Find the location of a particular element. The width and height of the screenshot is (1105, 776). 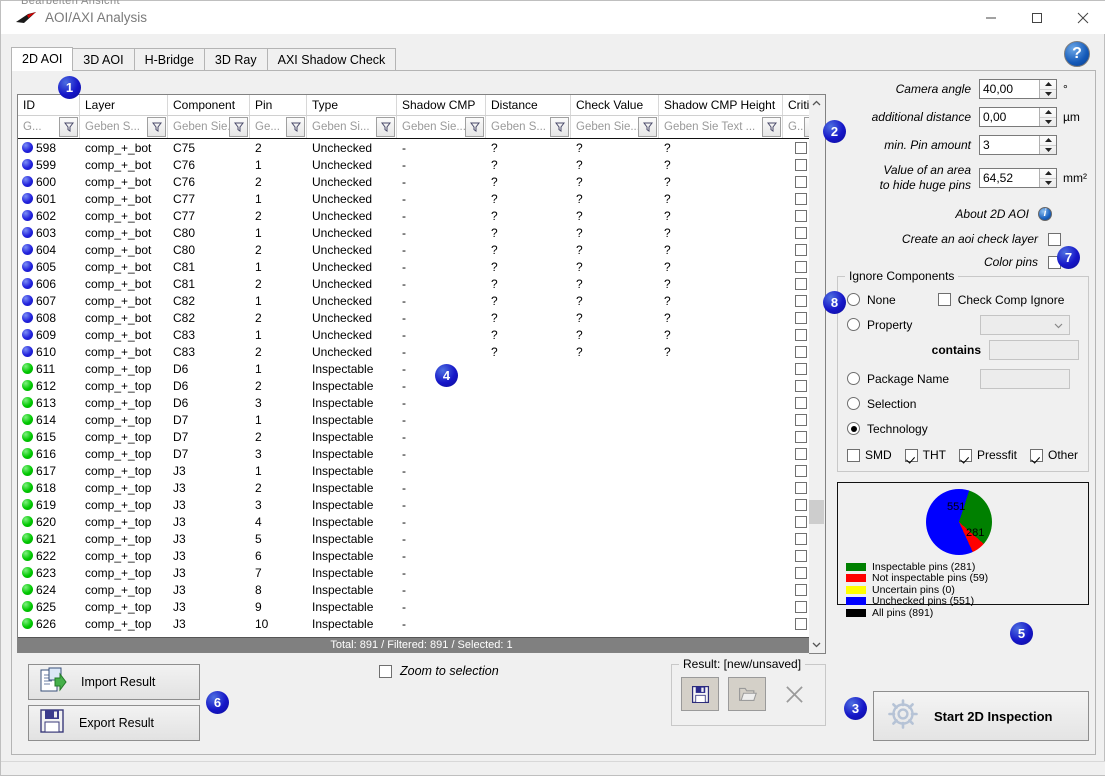

table-row: 627comp_+_topJ341Inspectable- is located at coordinates (421, 632).